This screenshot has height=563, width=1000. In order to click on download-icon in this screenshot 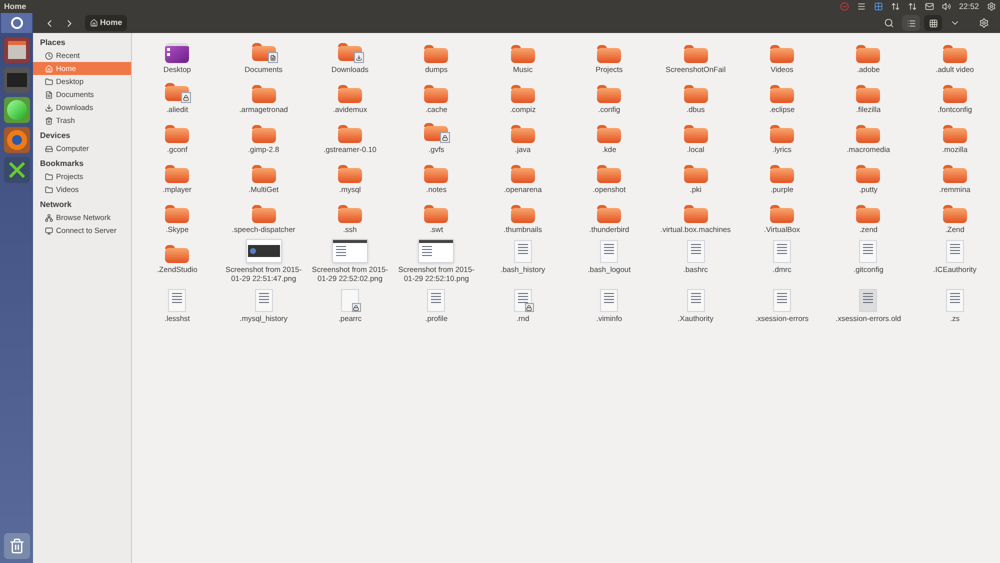, I will do `click(49, 108)`.